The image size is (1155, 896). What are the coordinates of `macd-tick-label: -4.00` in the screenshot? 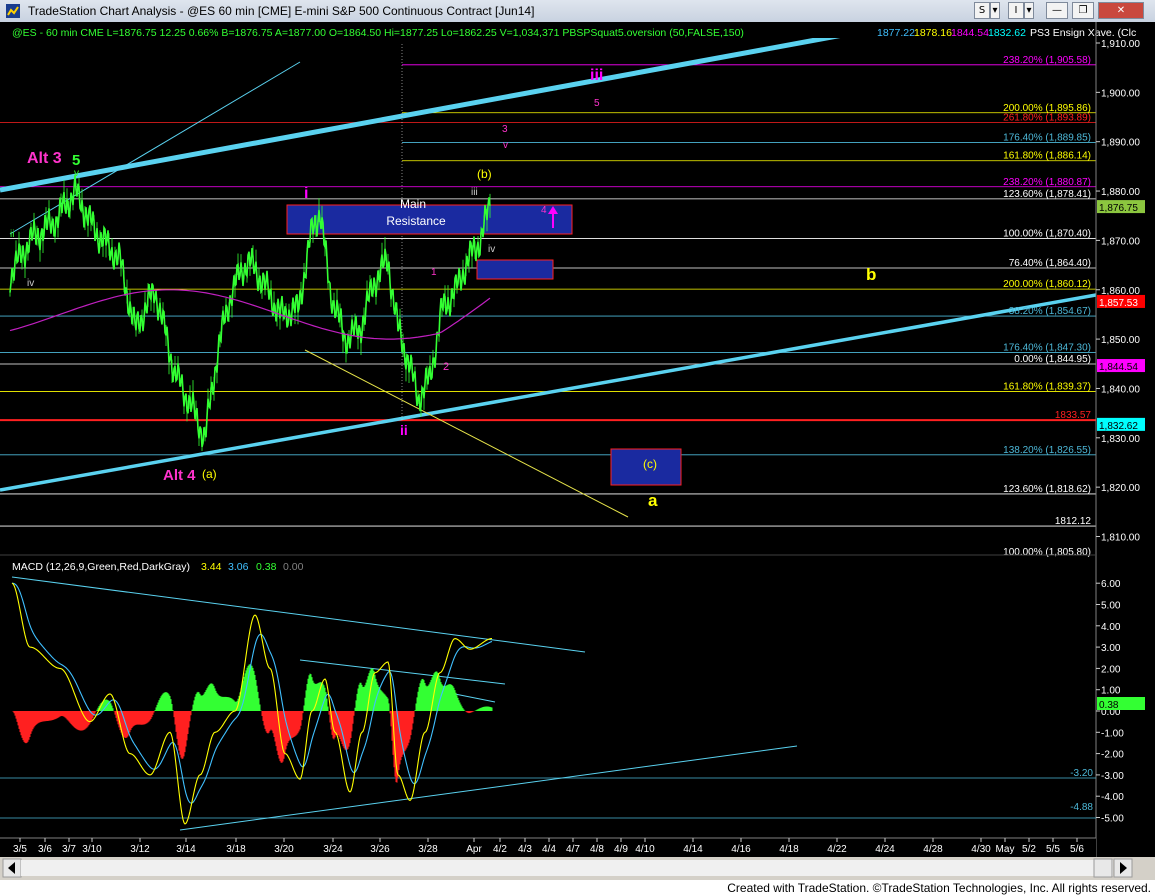 It's located at (1112, 797).